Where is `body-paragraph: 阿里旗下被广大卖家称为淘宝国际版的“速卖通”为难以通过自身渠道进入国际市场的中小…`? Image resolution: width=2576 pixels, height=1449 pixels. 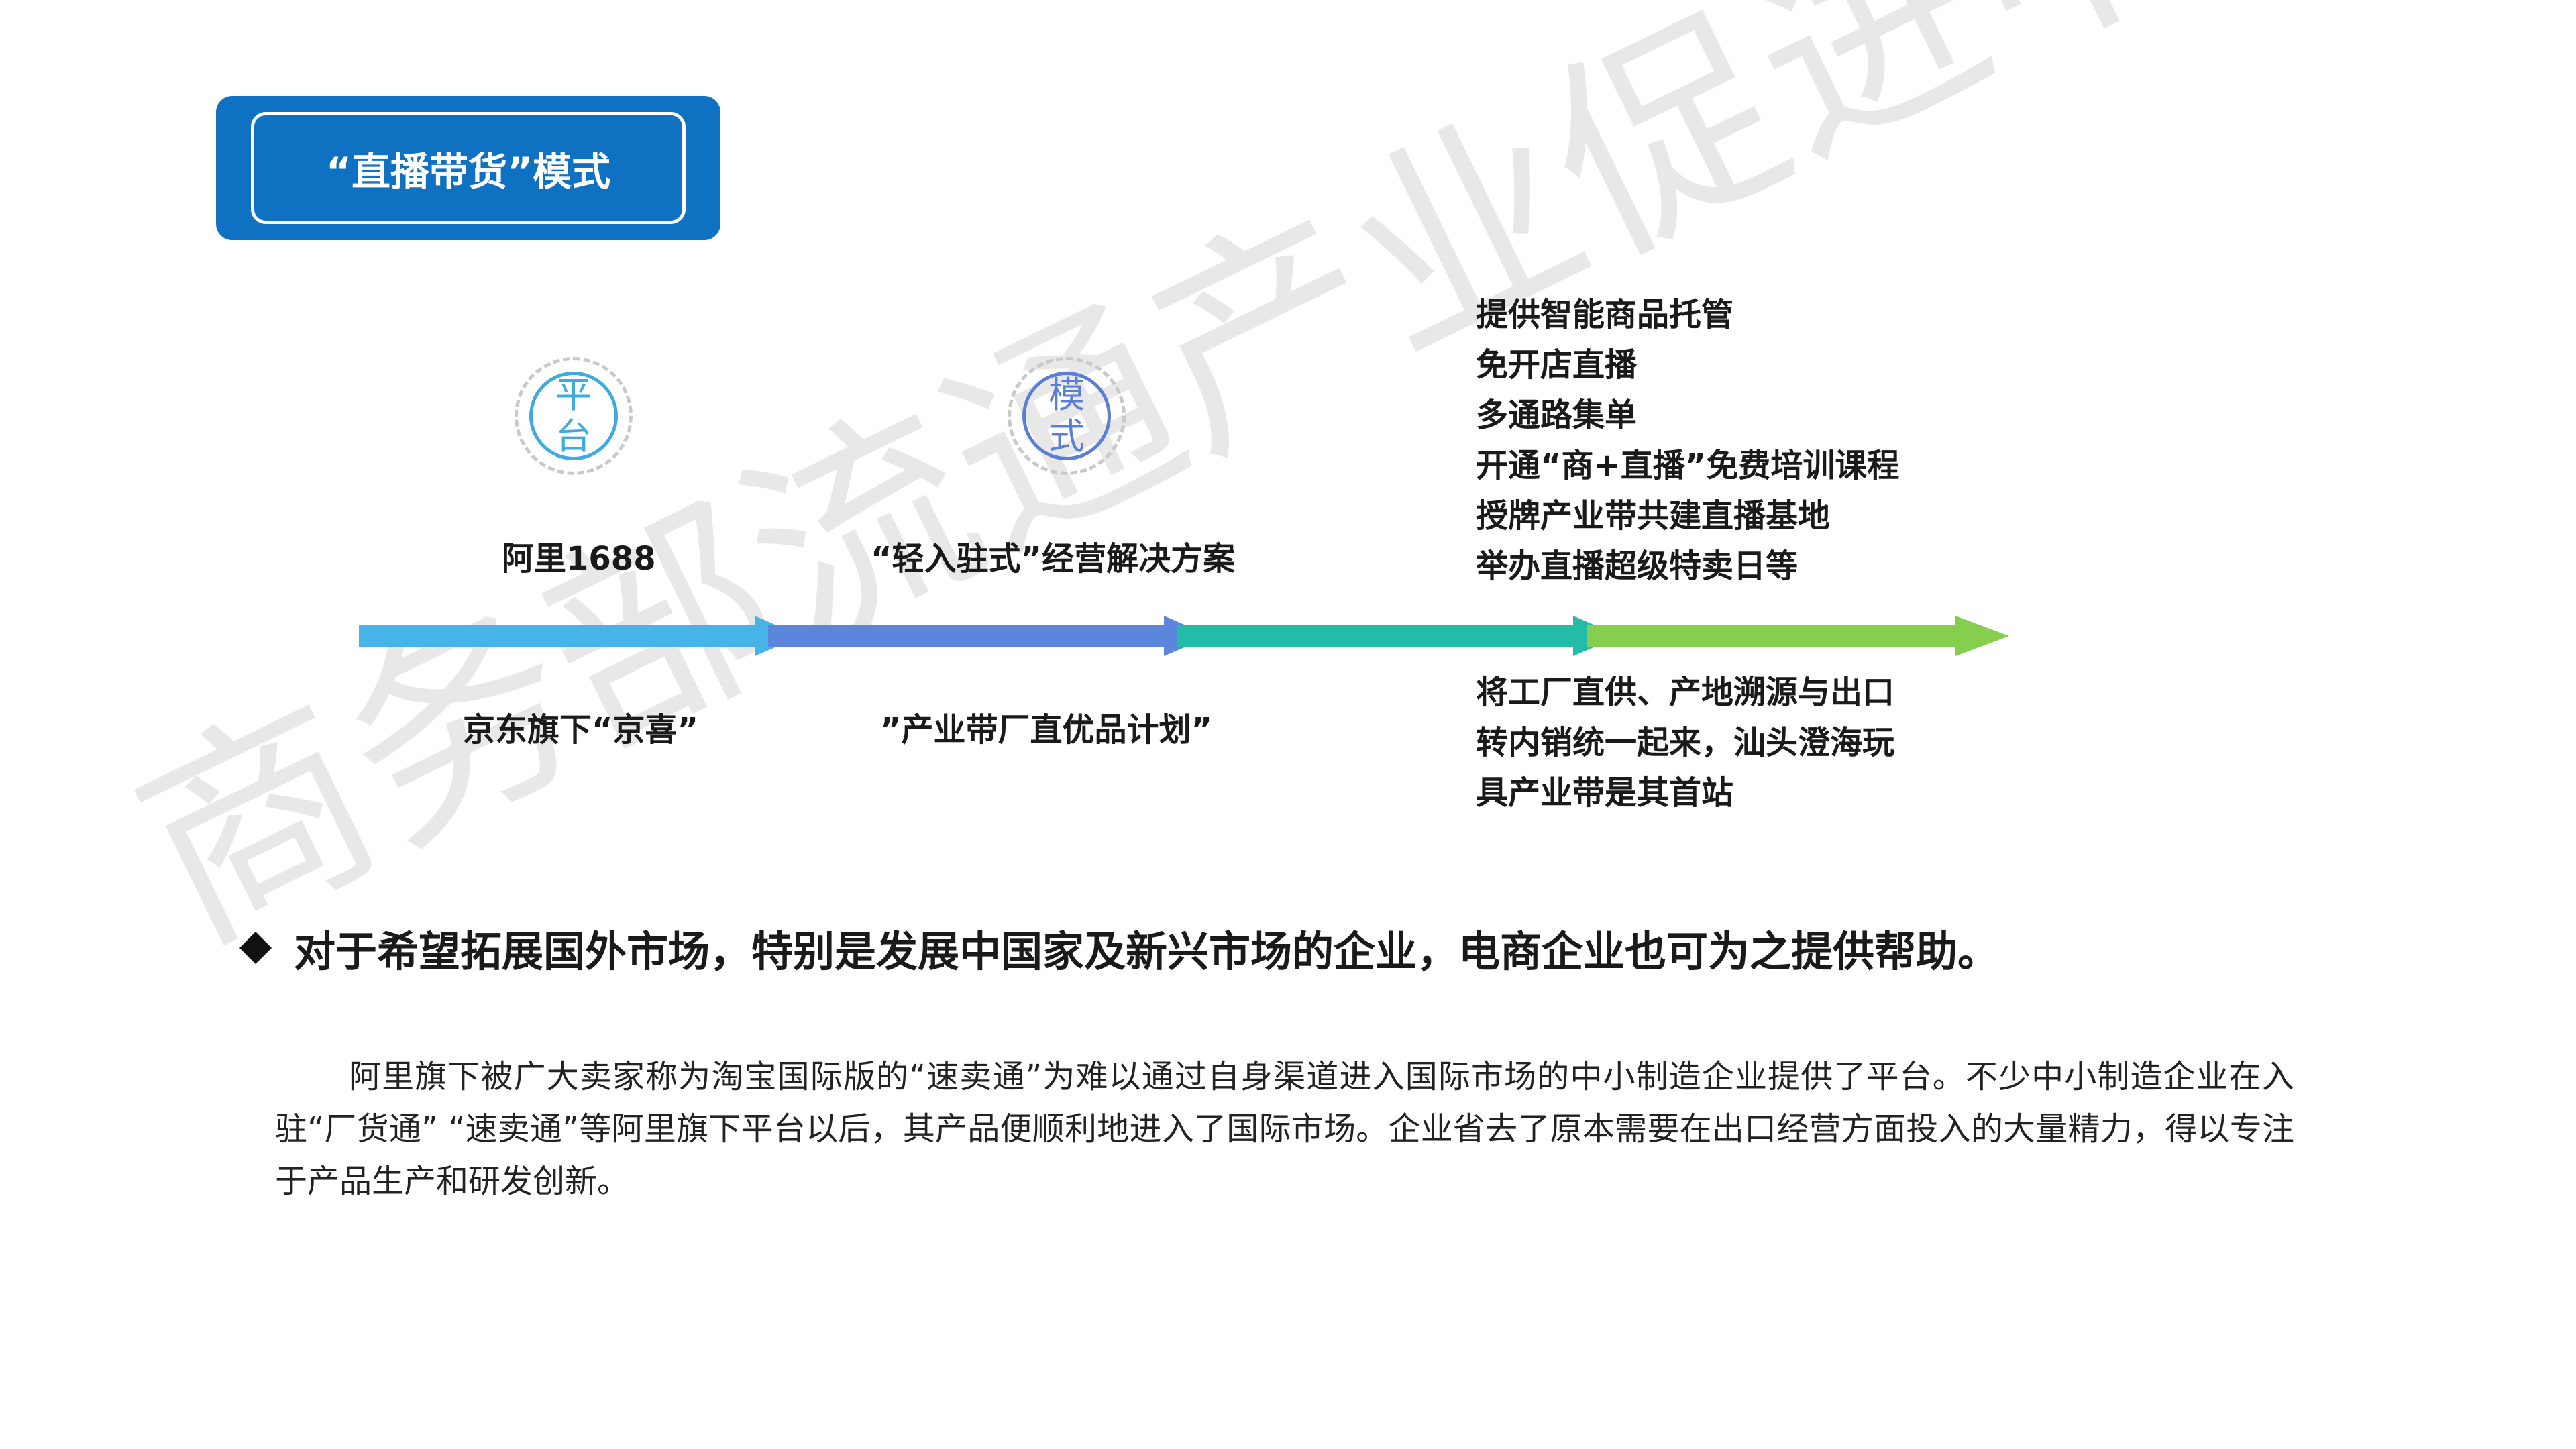
body-paragraph: 阿里旗下被广大卖家称为淘宝国际版的“速卖通”为难以通过自身渠道进入国际市场的中小… is located at coordinates (1284, 1129).